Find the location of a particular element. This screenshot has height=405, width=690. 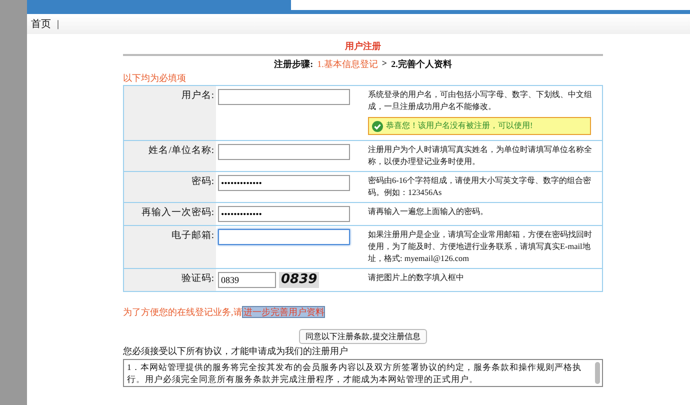

captcha-image: 0839 is located at coordinates (299, 280).